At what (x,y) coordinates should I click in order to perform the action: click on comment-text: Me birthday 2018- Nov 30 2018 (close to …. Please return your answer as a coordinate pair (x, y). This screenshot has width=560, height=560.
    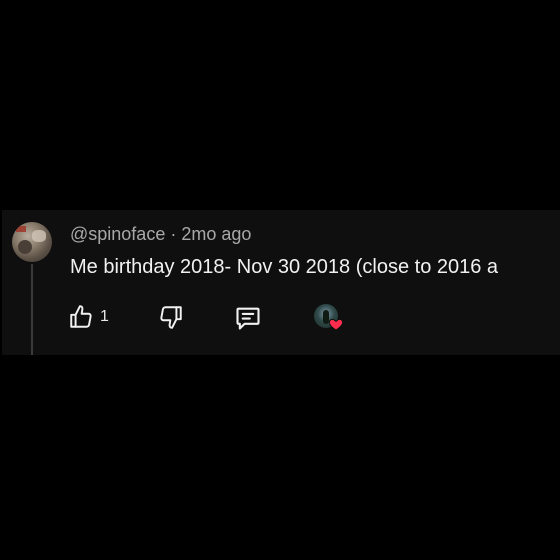
    Looking at the image, I should click on (284, 267).